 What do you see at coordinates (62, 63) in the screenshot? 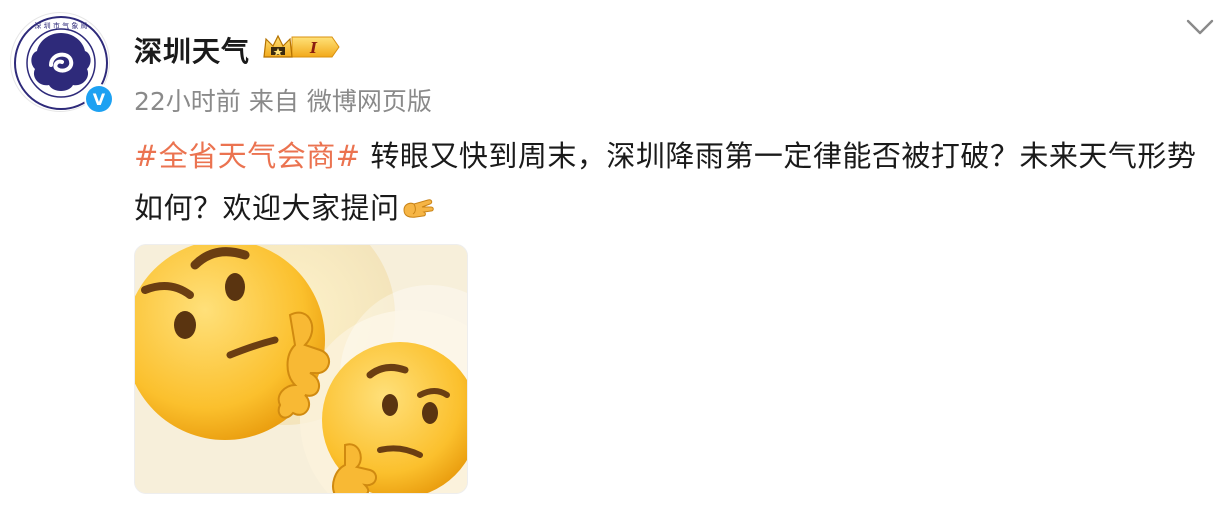
I see `author-avatar: 深 圳 市 气 象 局 V` at bounding box center [62, 63].